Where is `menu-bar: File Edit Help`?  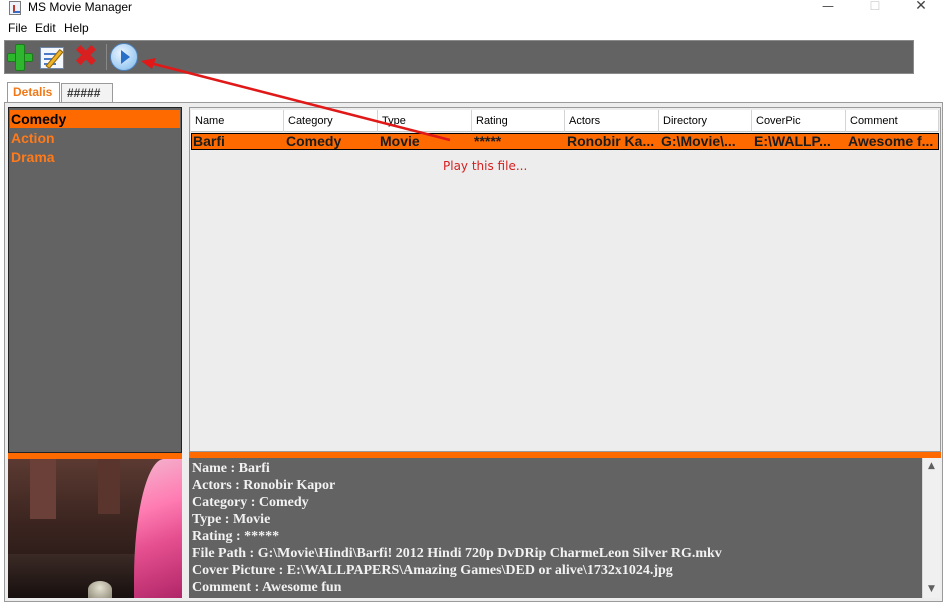 menu-bar: File Edit Help is located at coordinates (472, 28).